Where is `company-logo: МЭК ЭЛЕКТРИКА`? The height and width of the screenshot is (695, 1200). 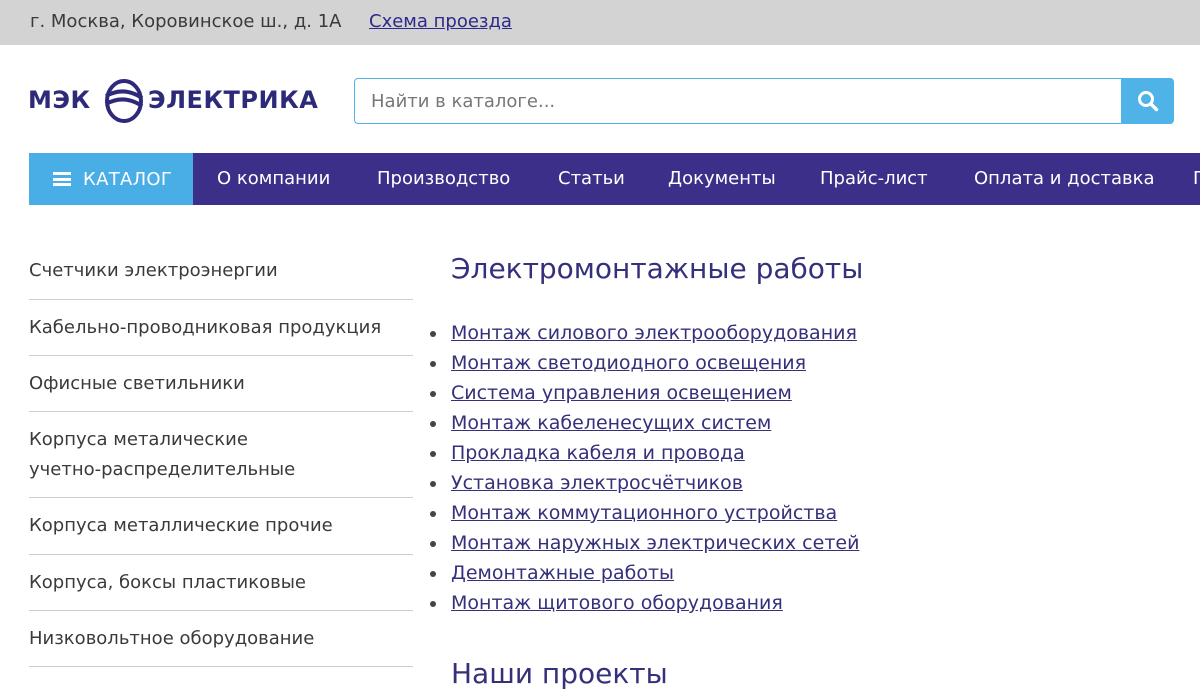 company-logo: МЭК ЭЛЕКТРИКА is located at coordinates (178, 101).